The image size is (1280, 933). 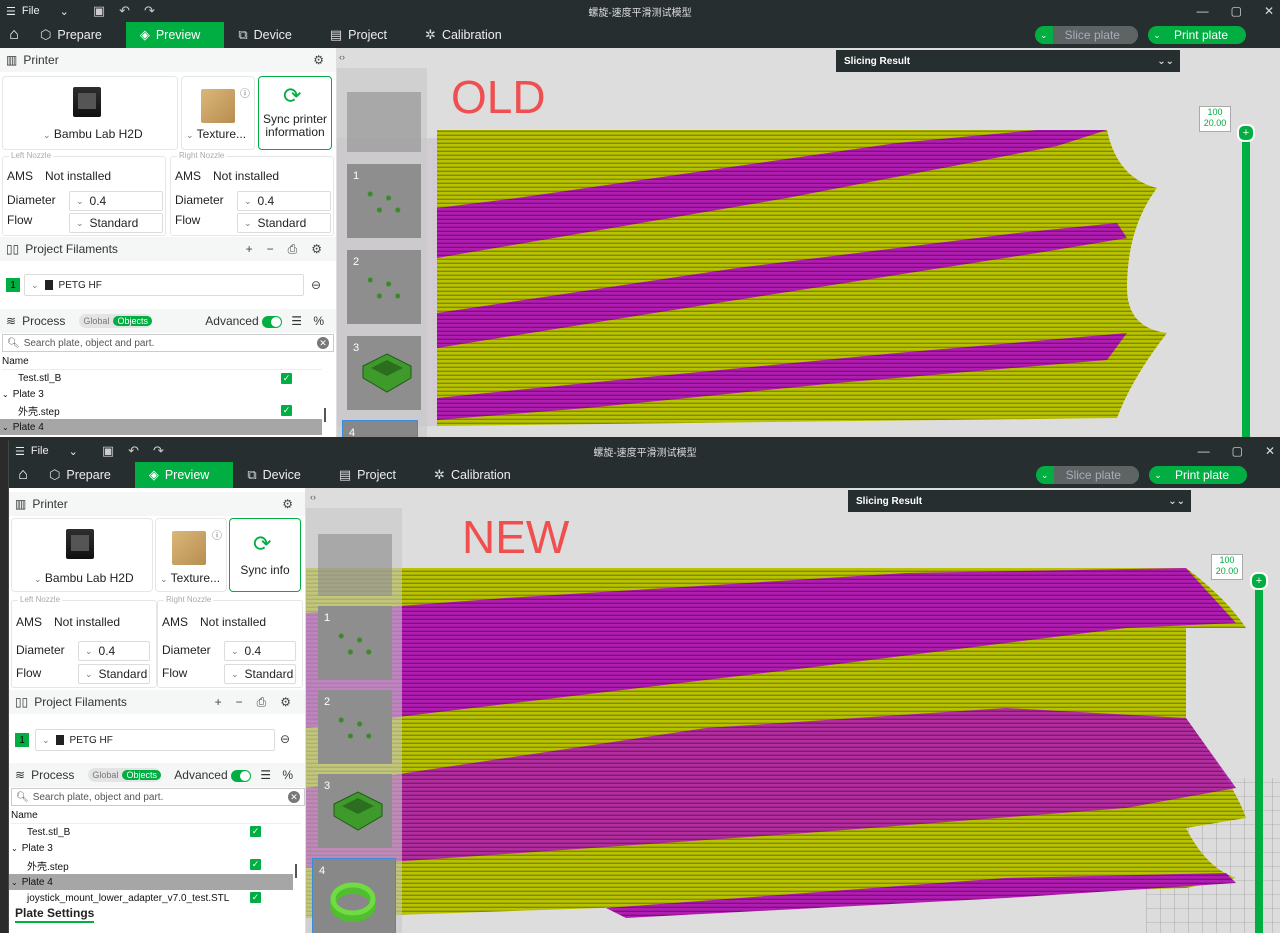 I want to click on tab-device: ⧉ Device, so click(x=279, y=475).